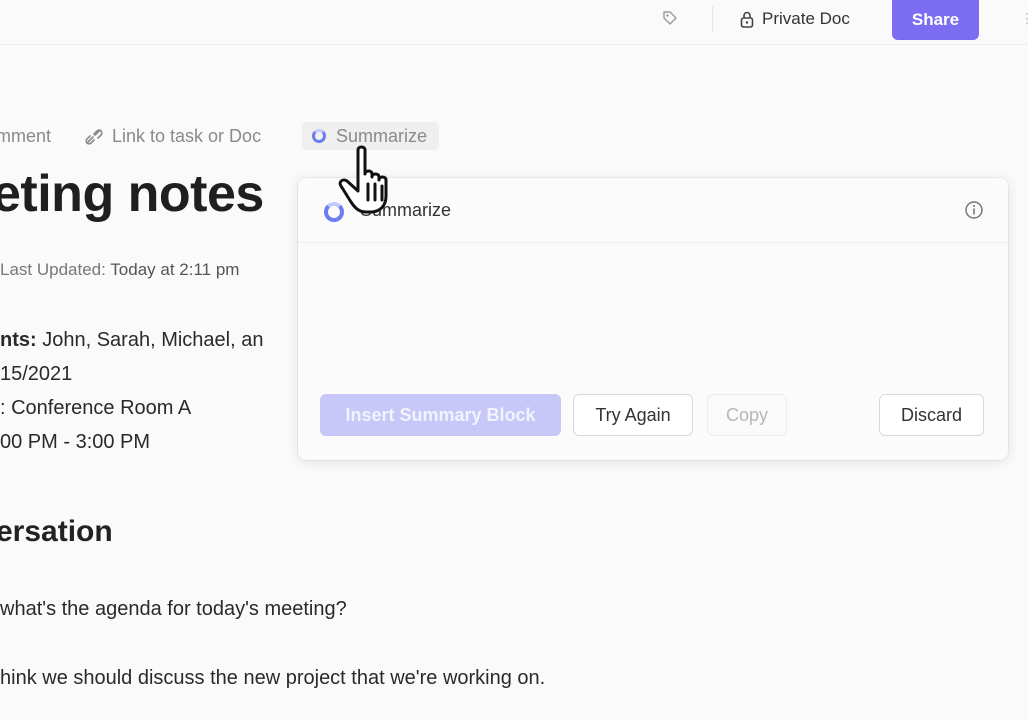 Image resolution: width=1028 pixels, height=720 pixels. What do you see at coordinates (53, 269) in the screenshot?
I see `last-updated-label: Last Updated:` at bounding box center [53, 269].